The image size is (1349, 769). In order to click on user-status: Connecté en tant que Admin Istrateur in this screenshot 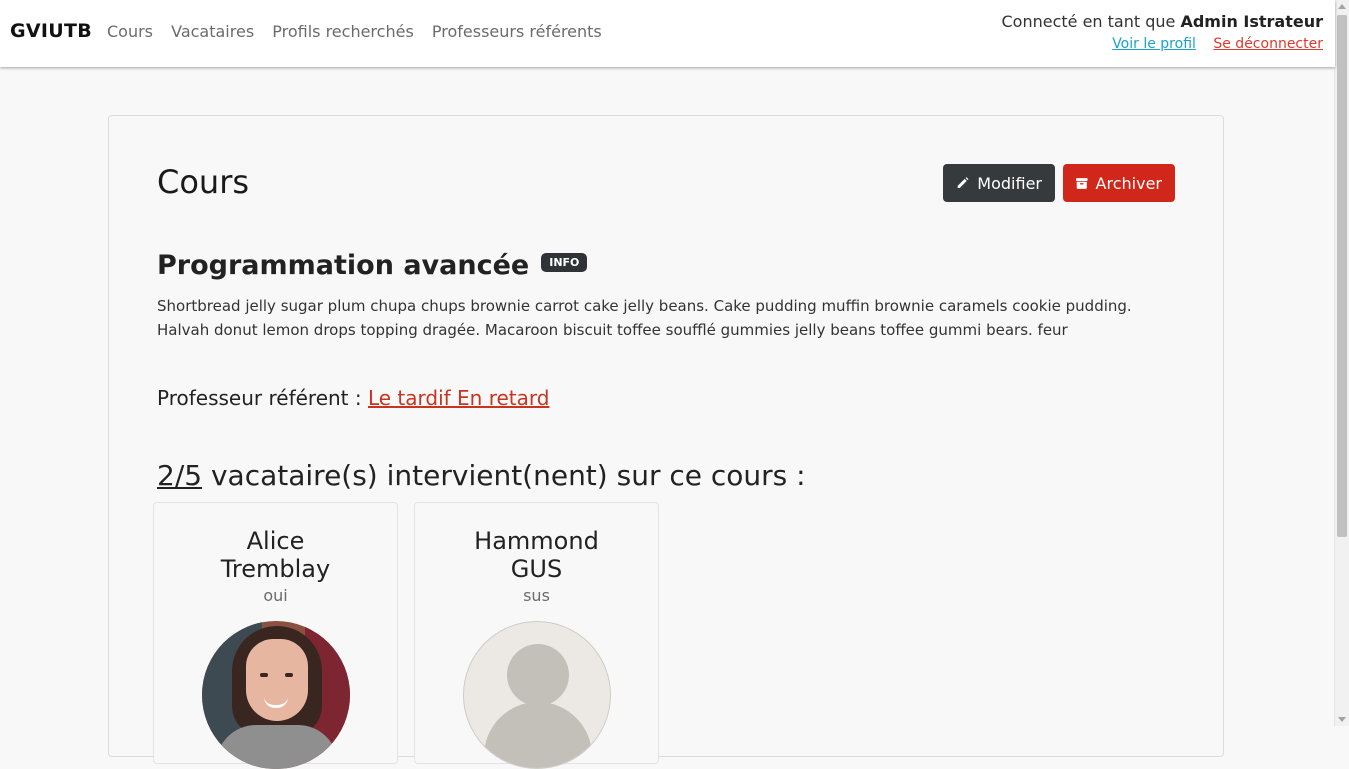, I will do `click(1162, 21)`.